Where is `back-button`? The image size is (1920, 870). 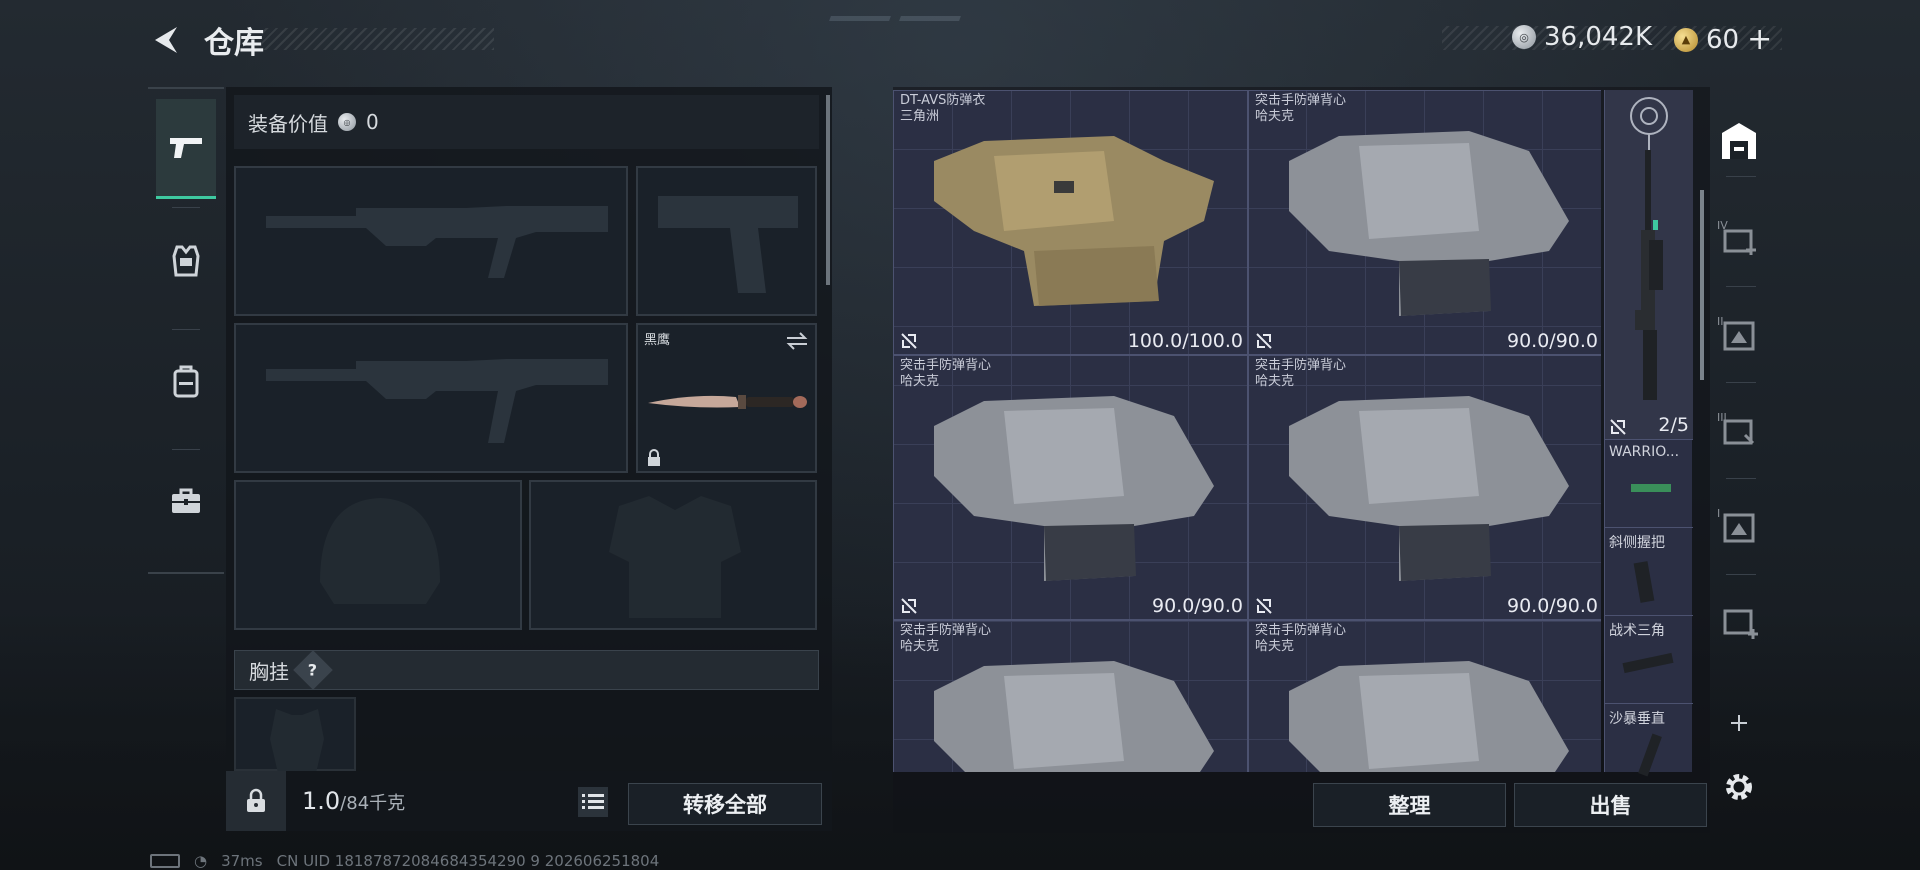 back-button is located at coordinates (166, 40).